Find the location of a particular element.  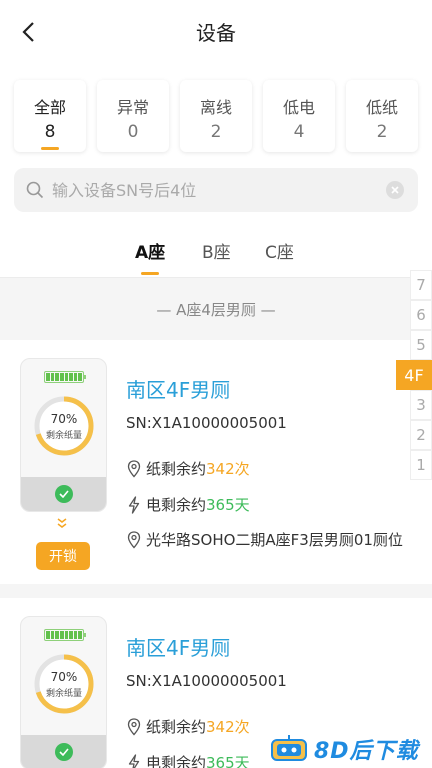

clear-button is located at coordinates (395, 190).